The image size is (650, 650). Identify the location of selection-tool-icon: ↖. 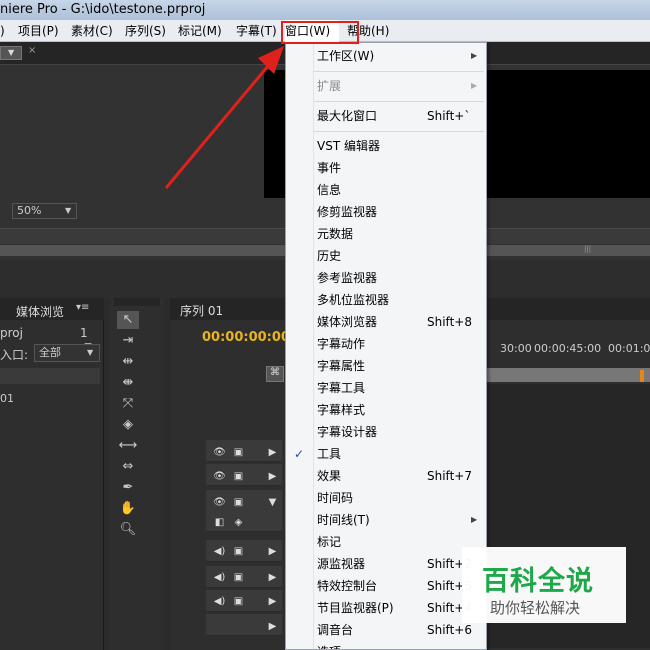
(128, 320).